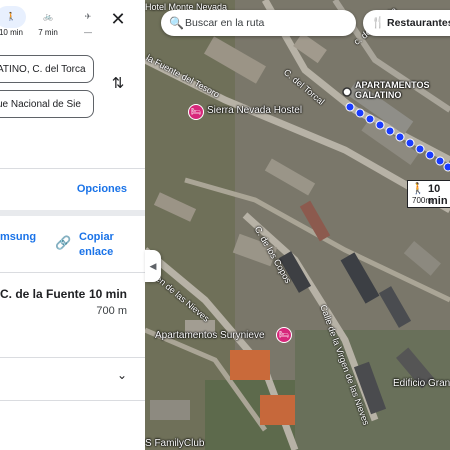  I want to click on origin-input: ATINO, C. del Torca, so click(47, 69).